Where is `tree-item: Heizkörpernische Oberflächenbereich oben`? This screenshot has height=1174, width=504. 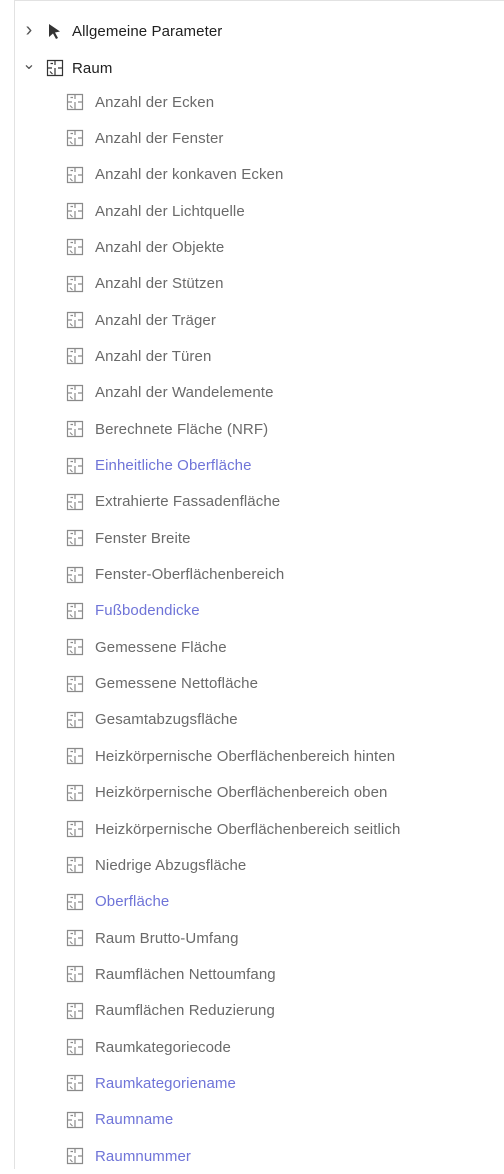
tree-item: Heizkörpernische Oberflächenbereich oben is located at coordinates (227, 793).